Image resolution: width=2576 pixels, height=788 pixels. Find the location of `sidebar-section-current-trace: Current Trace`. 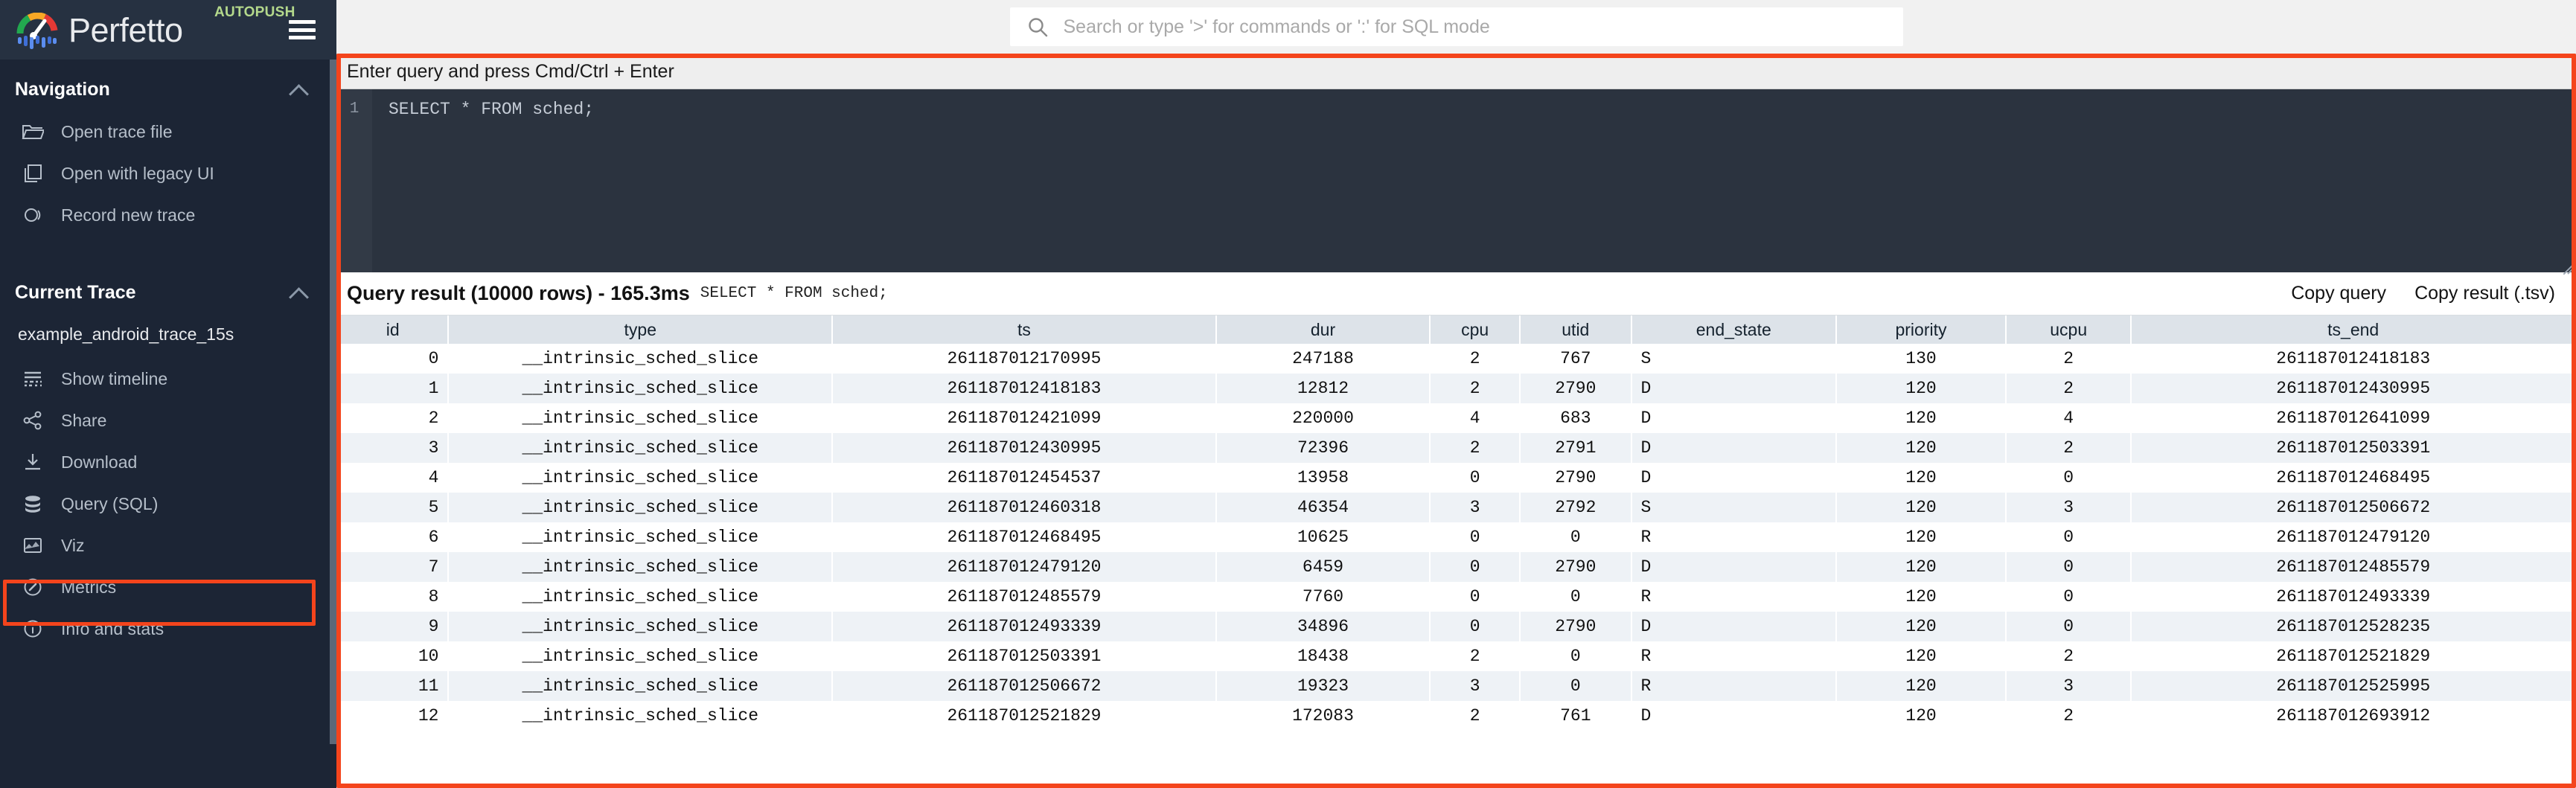

sidebar-section-current-trace: Current Trace is located at coordinates (168, 288).